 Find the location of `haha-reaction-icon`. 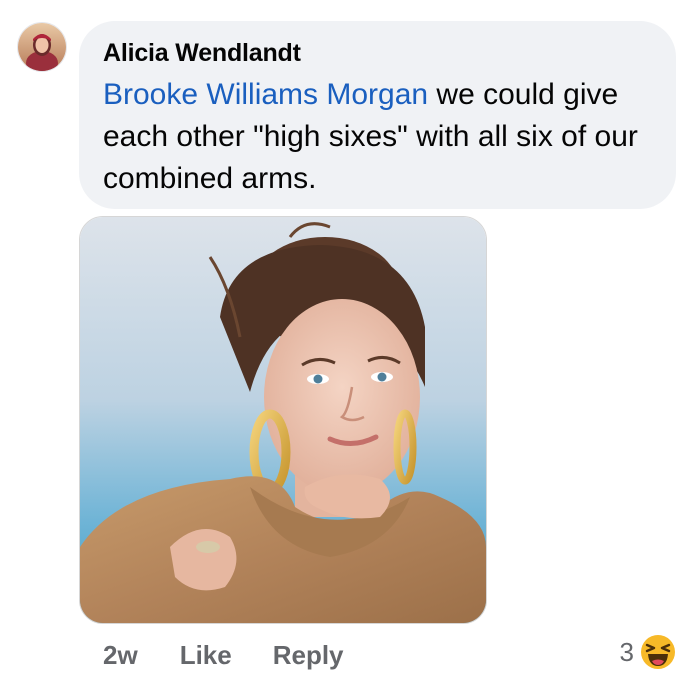

haha-reaction-icon is located at coordinates (658, 652).